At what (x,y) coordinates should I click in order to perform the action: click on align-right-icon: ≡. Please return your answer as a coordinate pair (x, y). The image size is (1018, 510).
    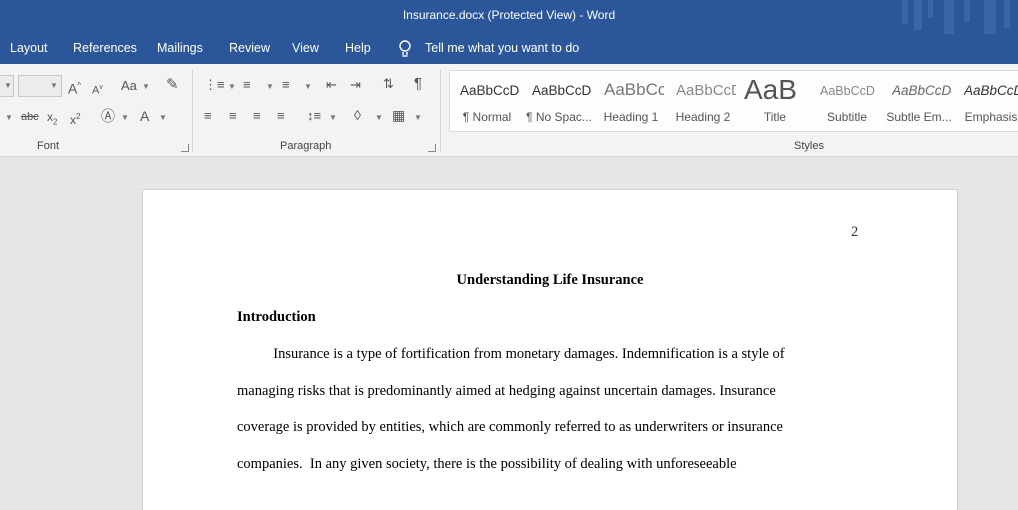
    Looking at the image, I should click on (257, 116).